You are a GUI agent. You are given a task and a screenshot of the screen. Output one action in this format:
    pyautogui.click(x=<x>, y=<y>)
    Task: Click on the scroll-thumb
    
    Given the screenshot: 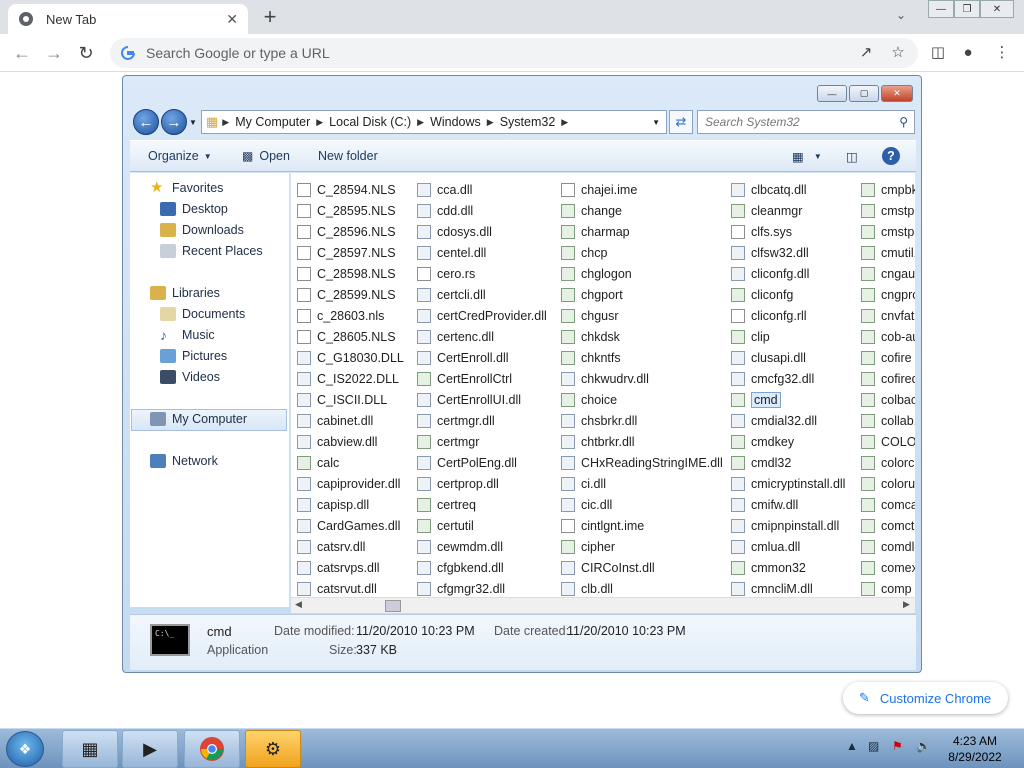 What is the action you would take?
    pyautogui.click(x=393, y=606)
    